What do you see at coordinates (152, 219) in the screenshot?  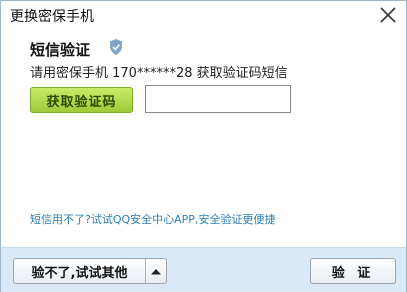 I see `qq-security-app-link: 短信用不了?试试QQ安全中心APP,安全验证更便捷` at bounding box center [152, 219].